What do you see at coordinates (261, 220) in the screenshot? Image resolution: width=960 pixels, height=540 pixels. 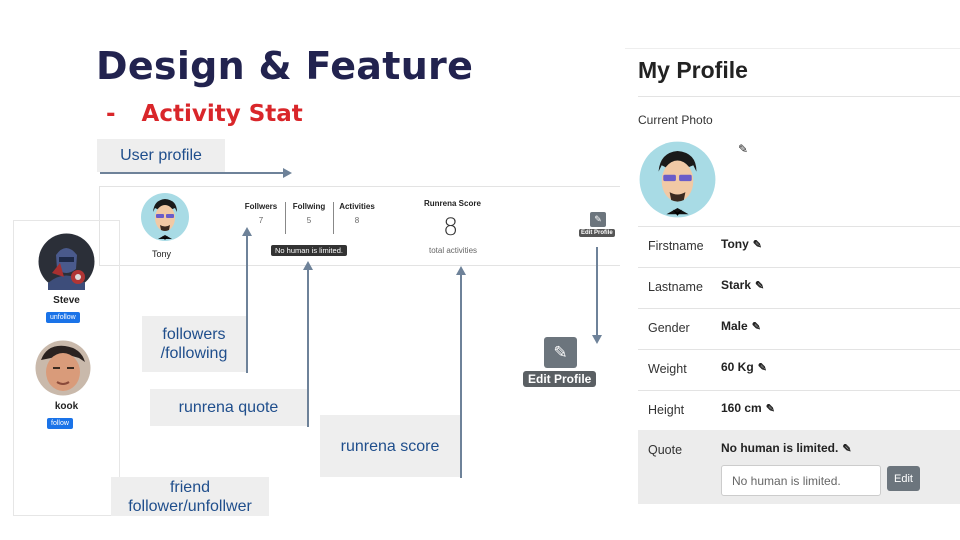 I see `followers-stat-value: 7` at bounding box center [261, 220].